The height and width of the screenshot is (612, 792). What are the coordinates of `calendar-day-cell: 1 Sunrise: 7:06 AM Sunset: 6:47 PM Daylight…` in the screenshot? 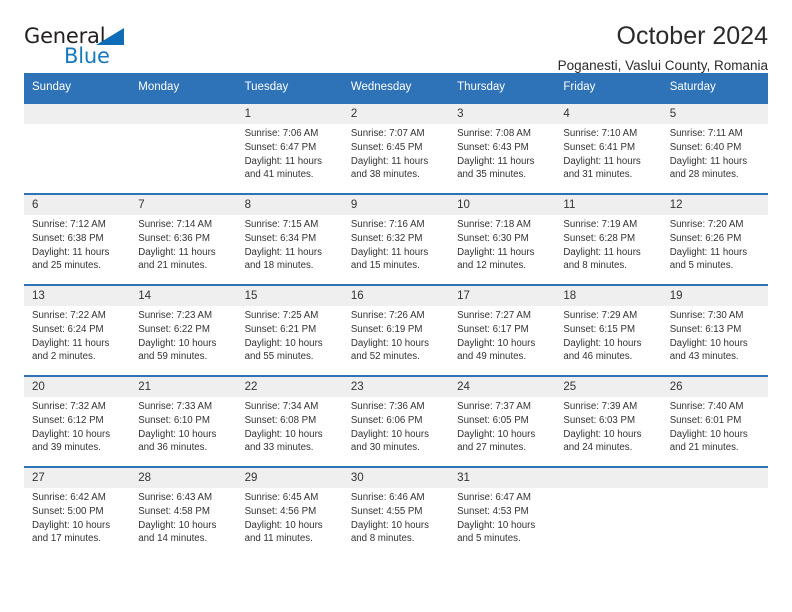 It's located at (289, 148).